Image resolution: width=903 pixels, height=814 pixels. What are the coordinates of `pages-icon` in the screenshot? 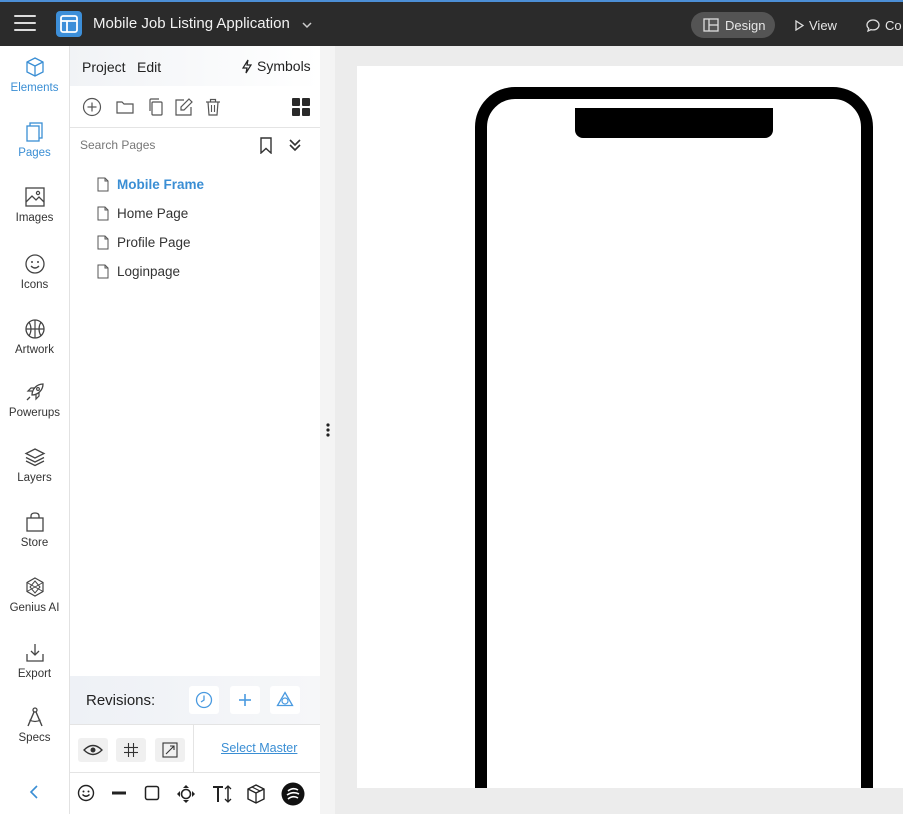 It's located at (34, 132).